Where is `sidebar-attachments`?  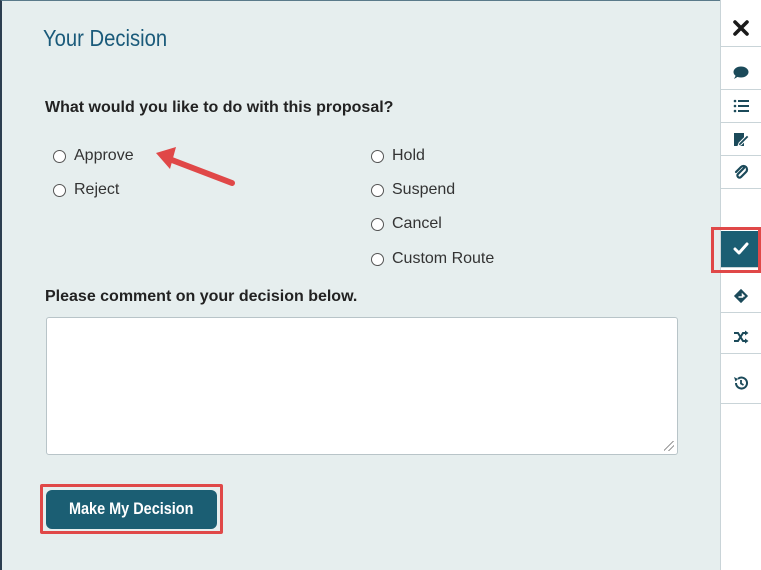 sidebar-attachments is located at coordinates (741, 172).